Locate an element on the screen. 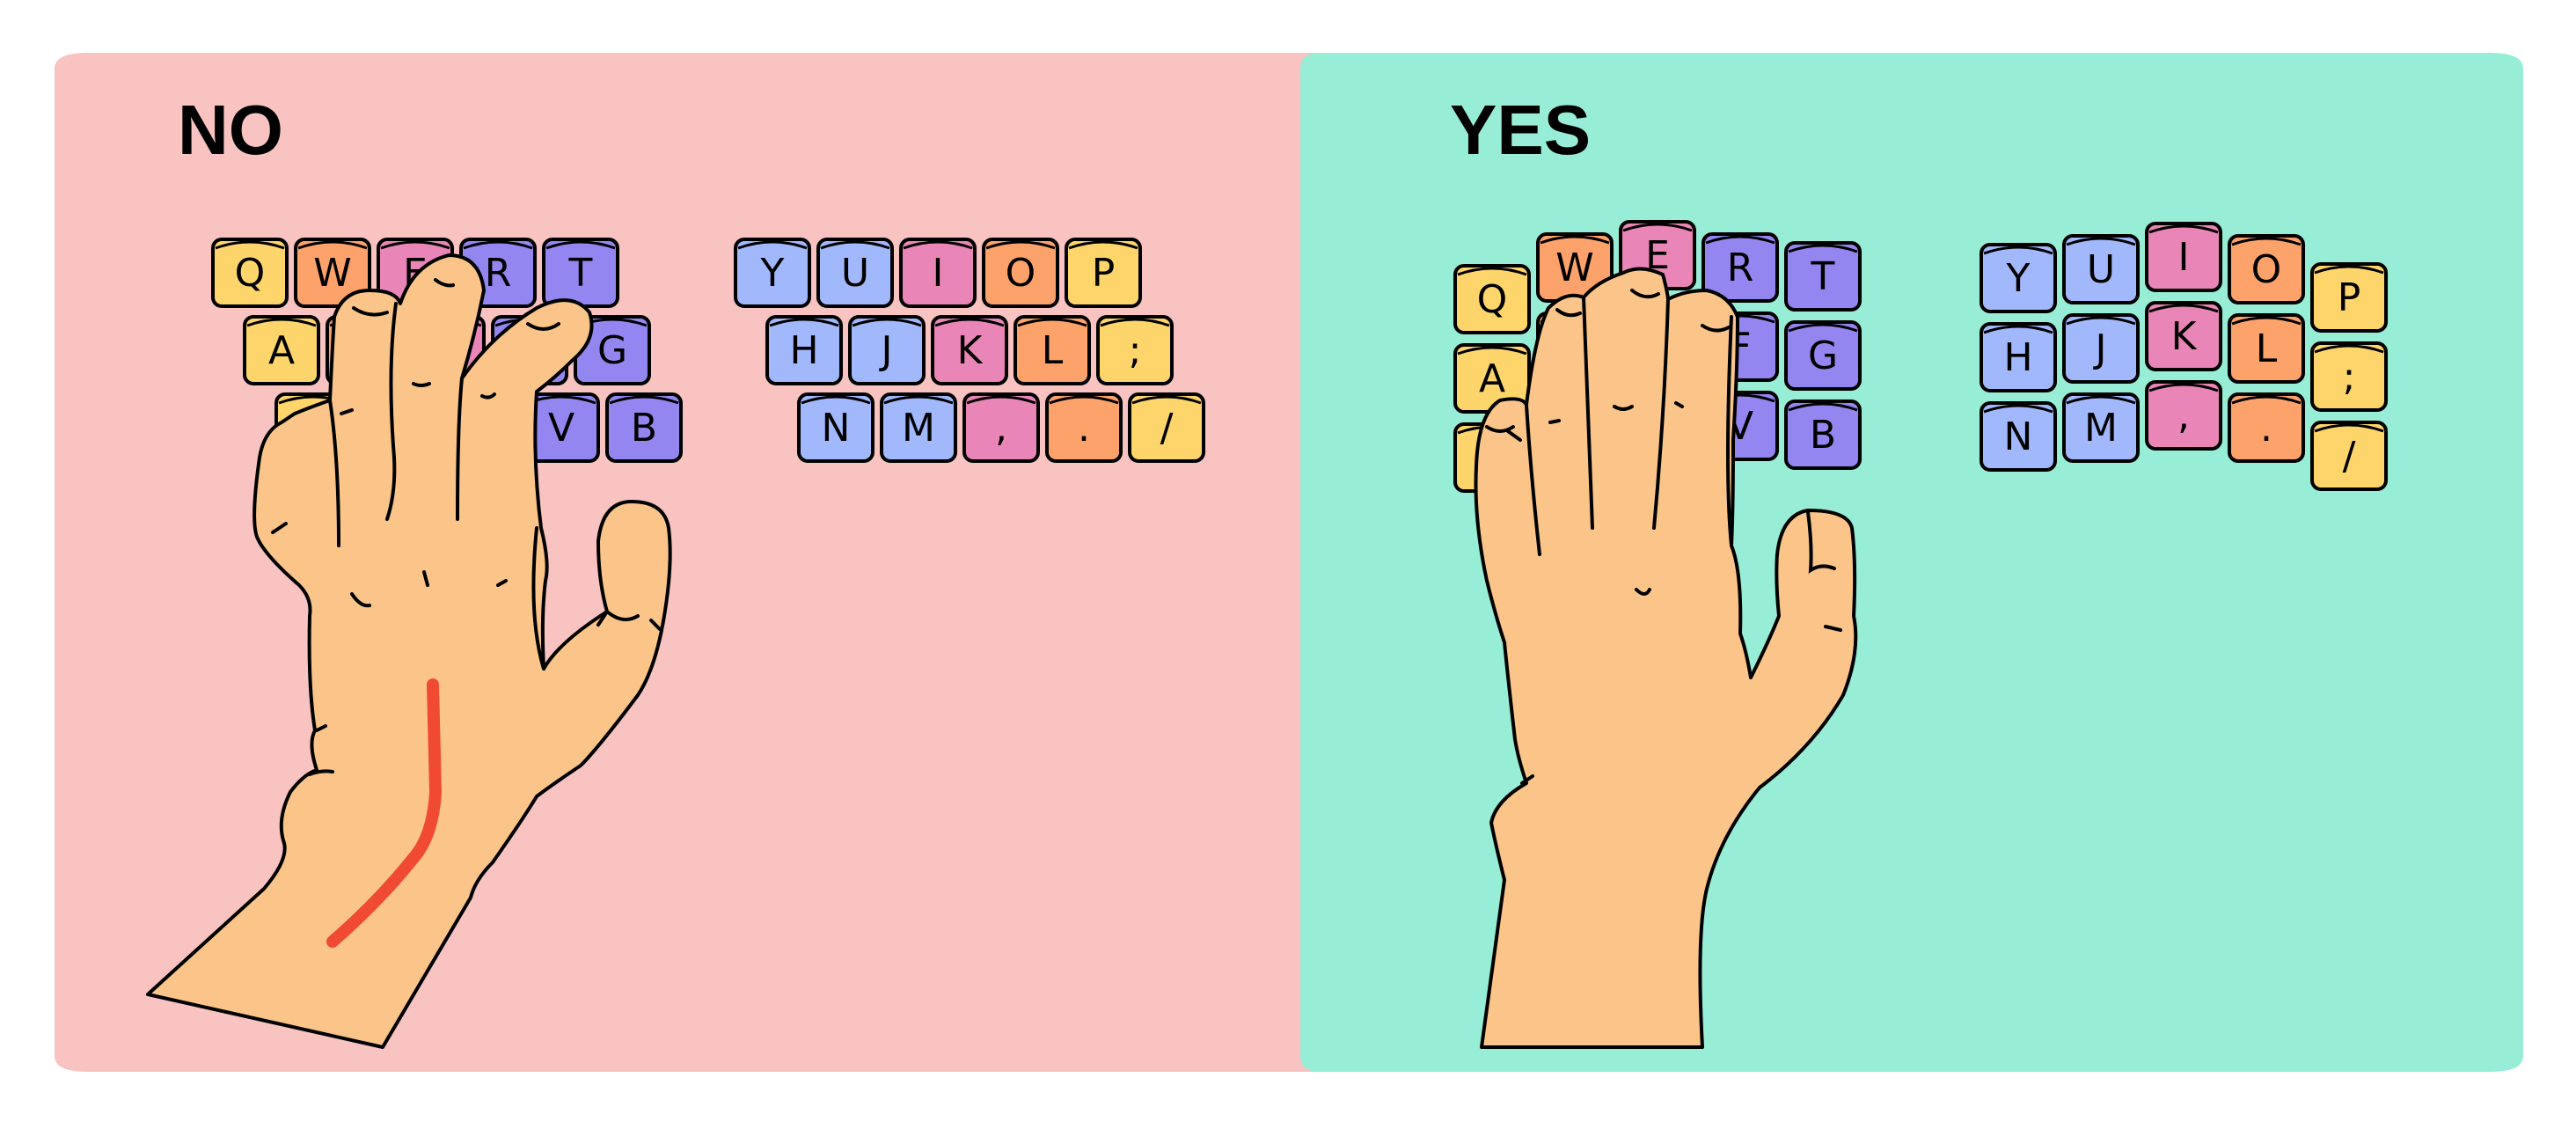 This screenshot has width=2576, height=1129. no-right-keyboard: Y U I O P H J K L ; N M,. / is located at coordinates (969, 350).